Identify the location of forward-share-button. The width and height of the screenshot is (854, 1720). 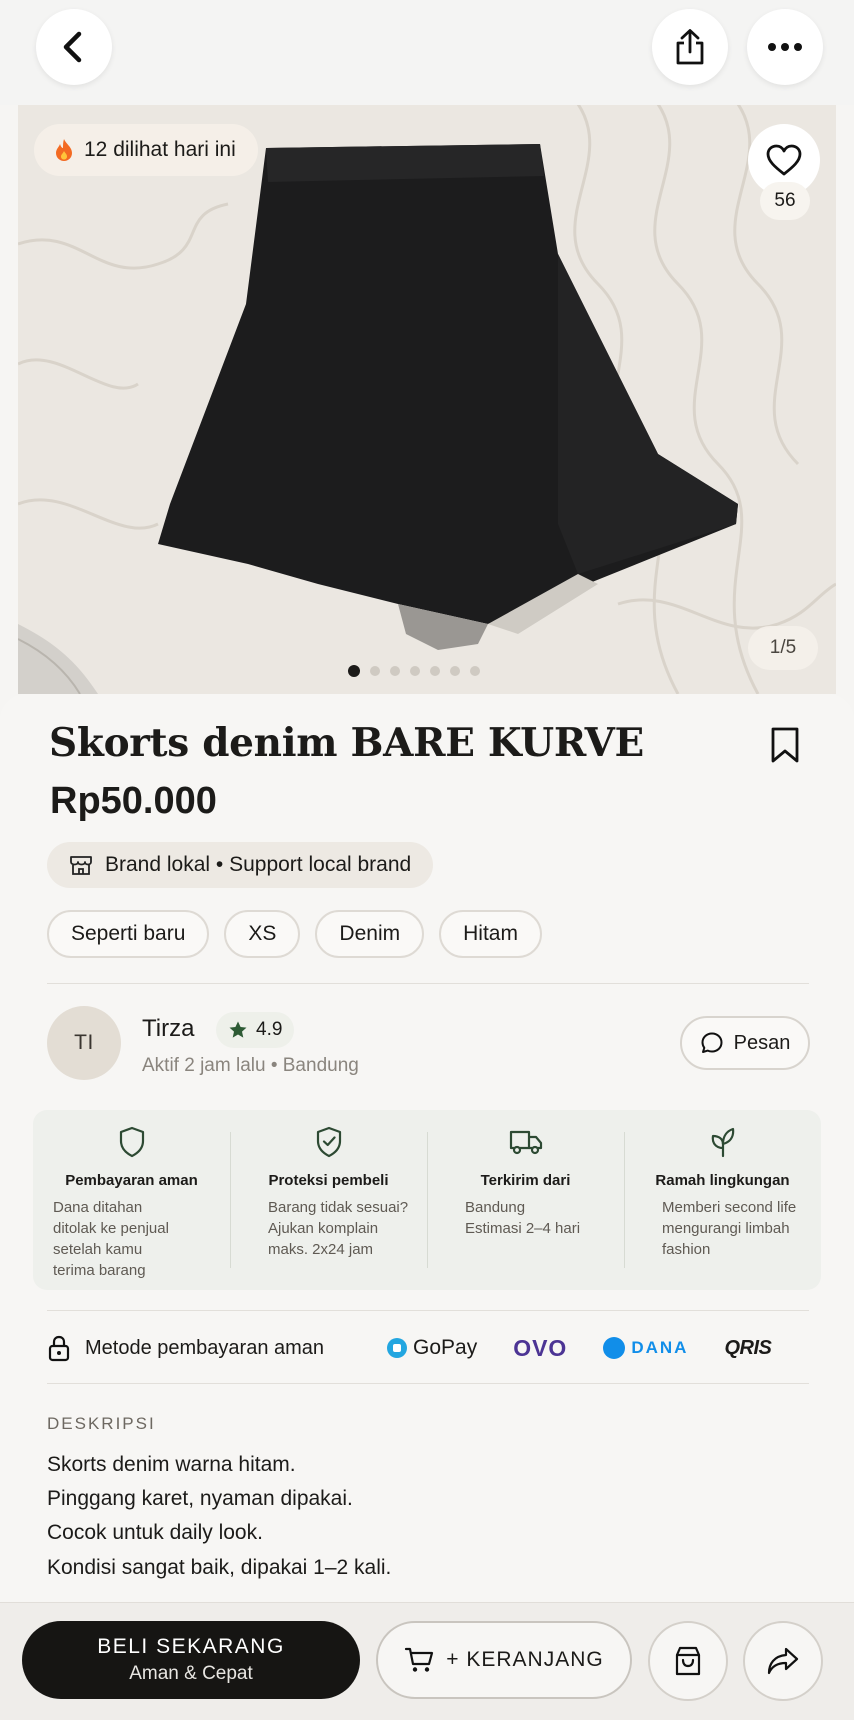
(783, 1661).